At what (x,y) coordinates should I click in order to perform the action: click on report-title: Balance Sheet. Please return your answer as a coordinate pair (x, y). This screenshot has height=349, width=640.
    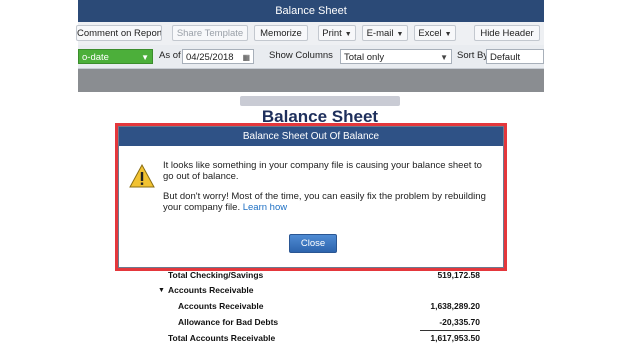
    Looking at the image, I should click on (320, 116).